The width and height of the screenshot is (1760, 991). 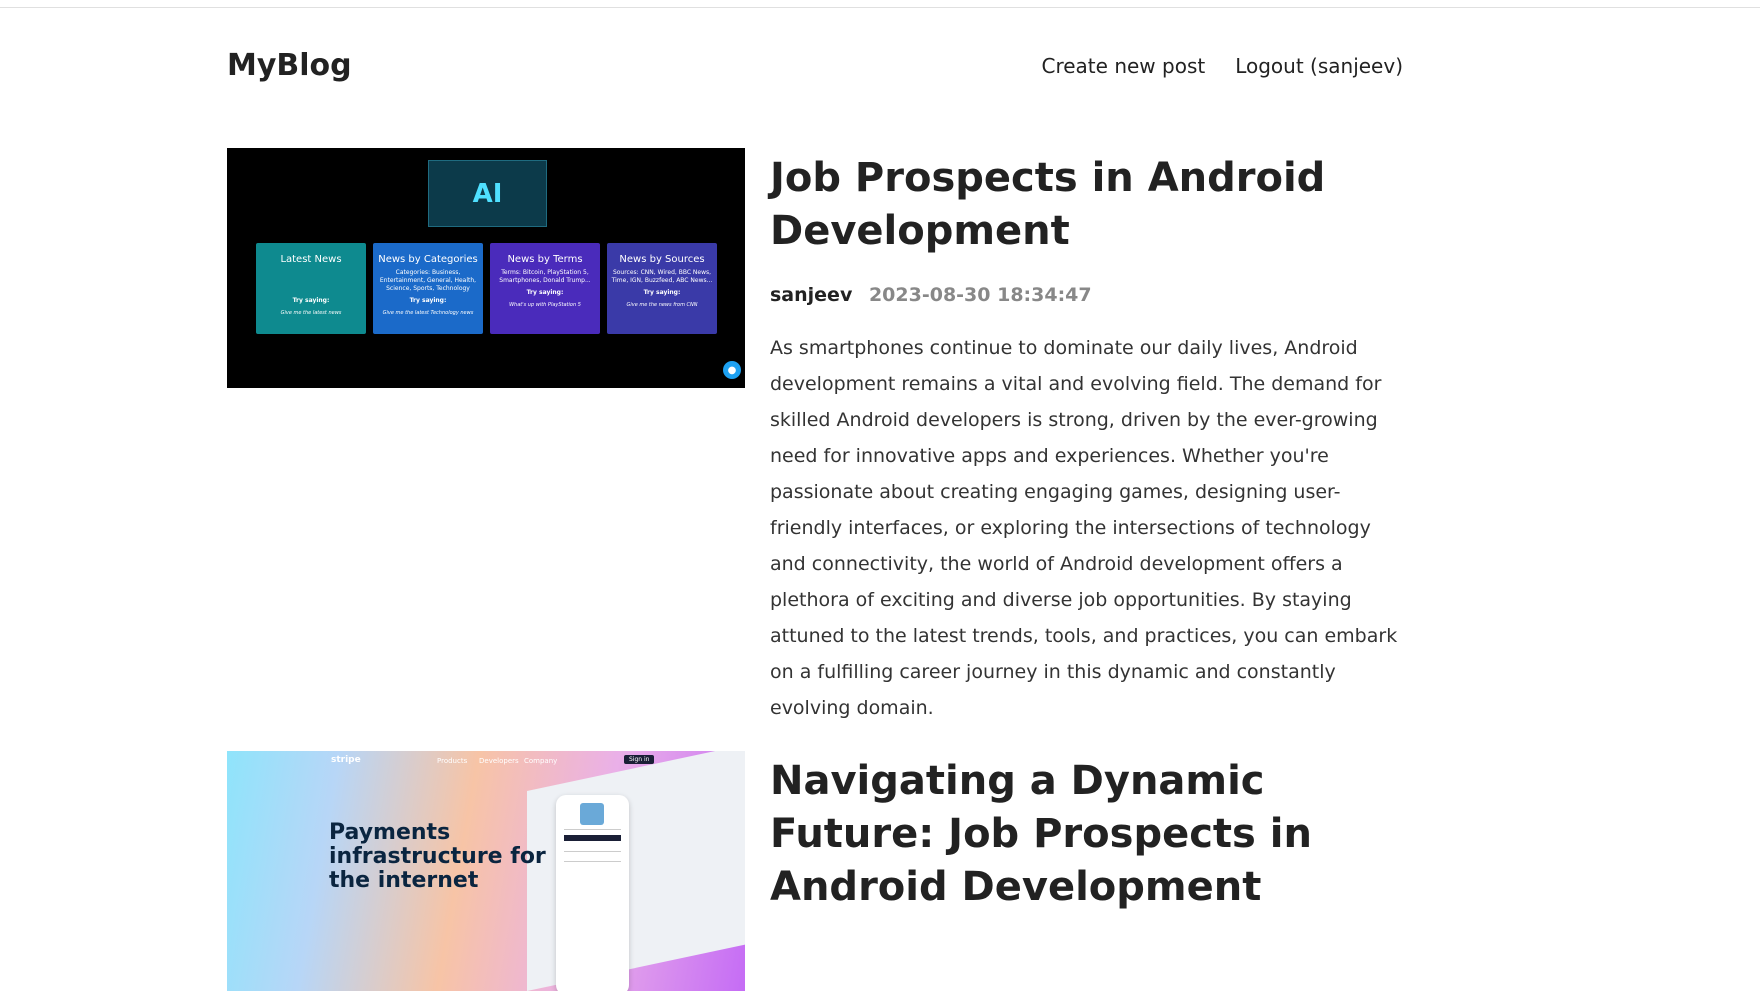 I want to click on phone-pay-button, so click(x=592, y=838).